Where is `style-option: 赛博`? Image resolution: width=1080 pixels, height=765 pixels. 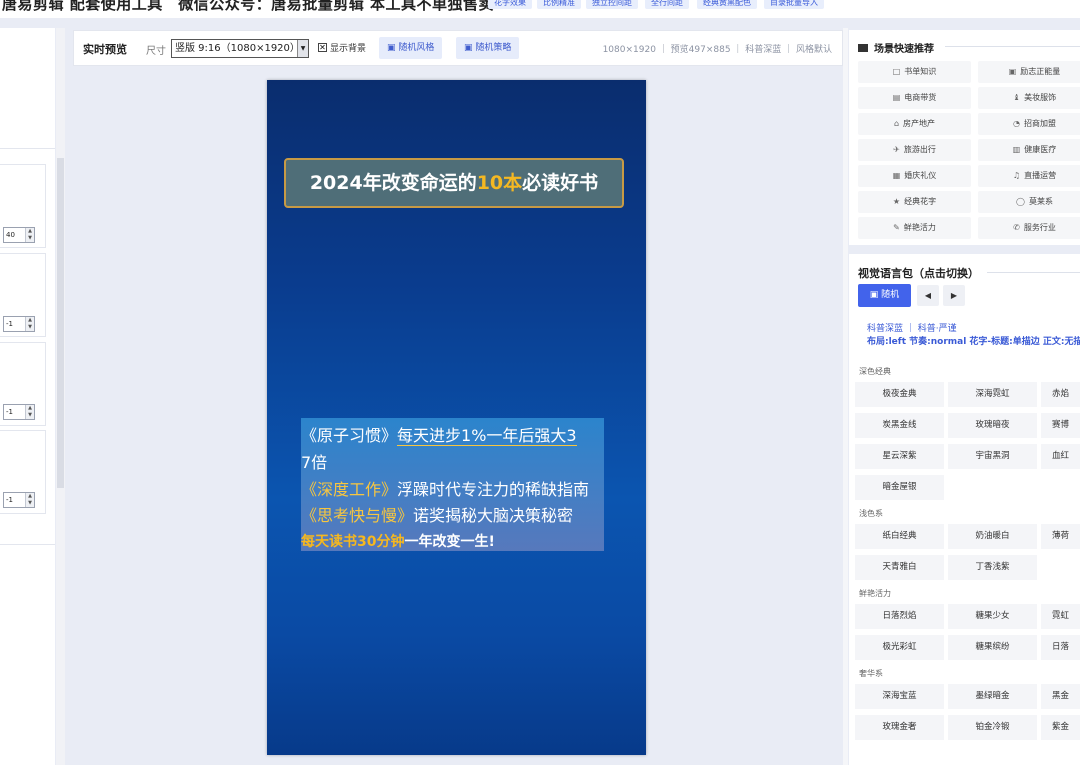 style-option: 赛博 is located at coordinates (1060, 425).